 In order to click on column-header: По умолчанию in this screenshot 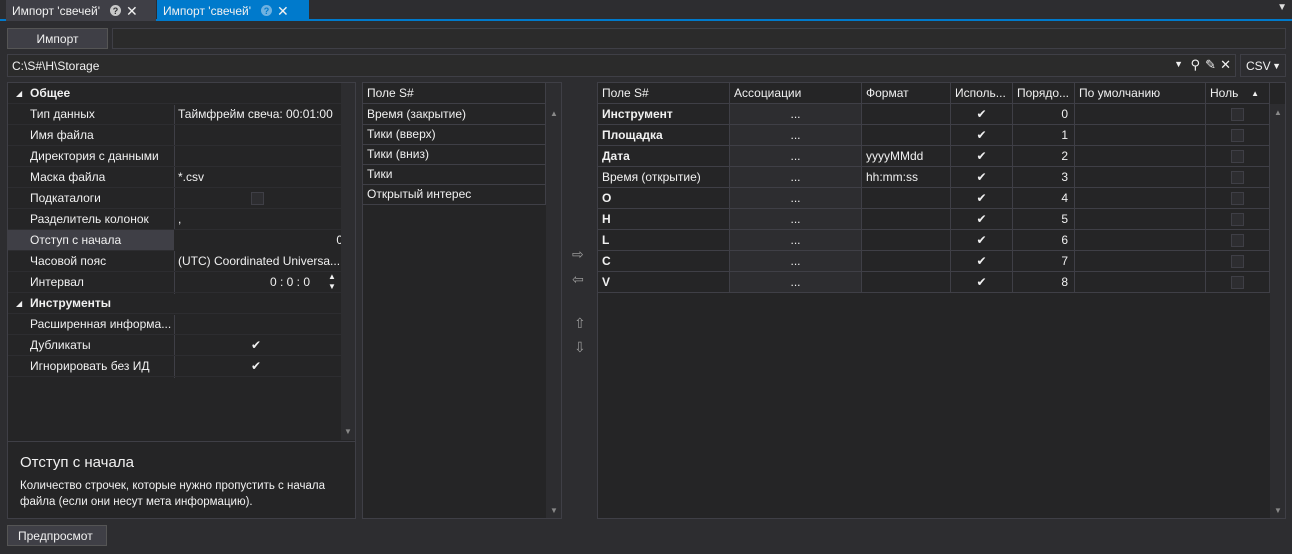, I will do `click(1140, 93)`.